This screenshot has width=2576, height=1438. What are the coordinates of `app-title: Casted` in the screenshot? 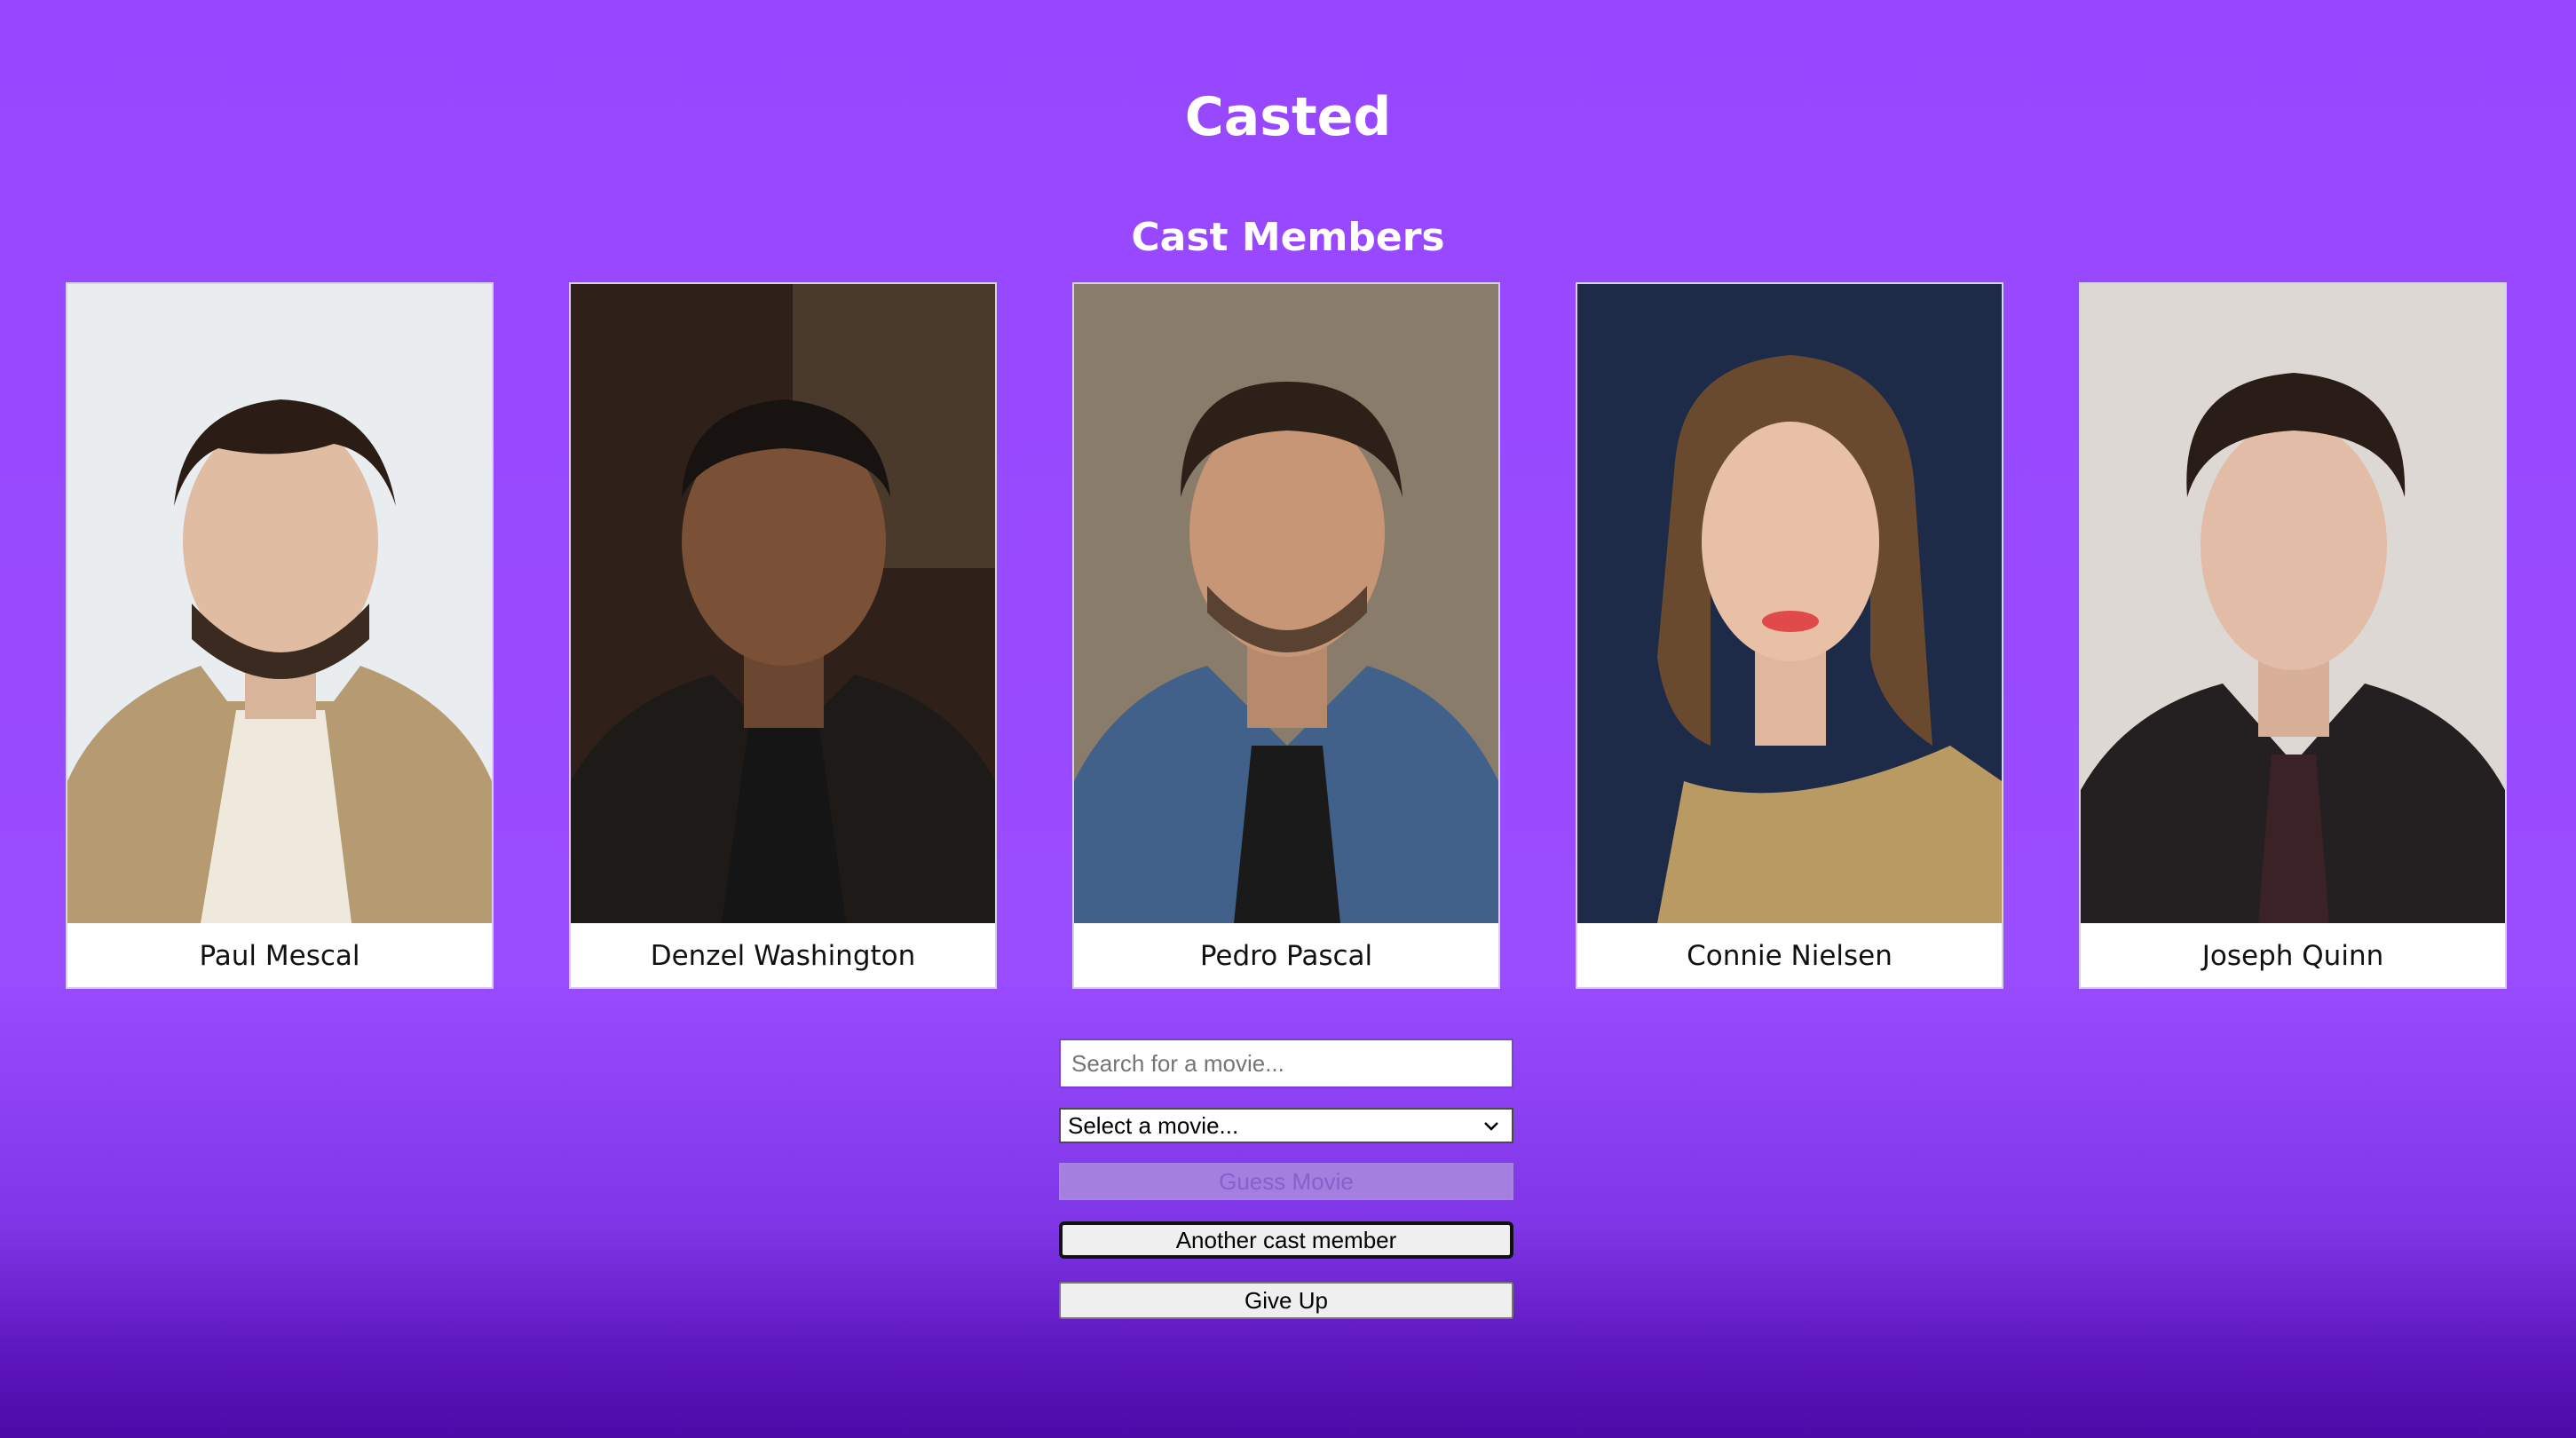 It's located at (1288, 117).